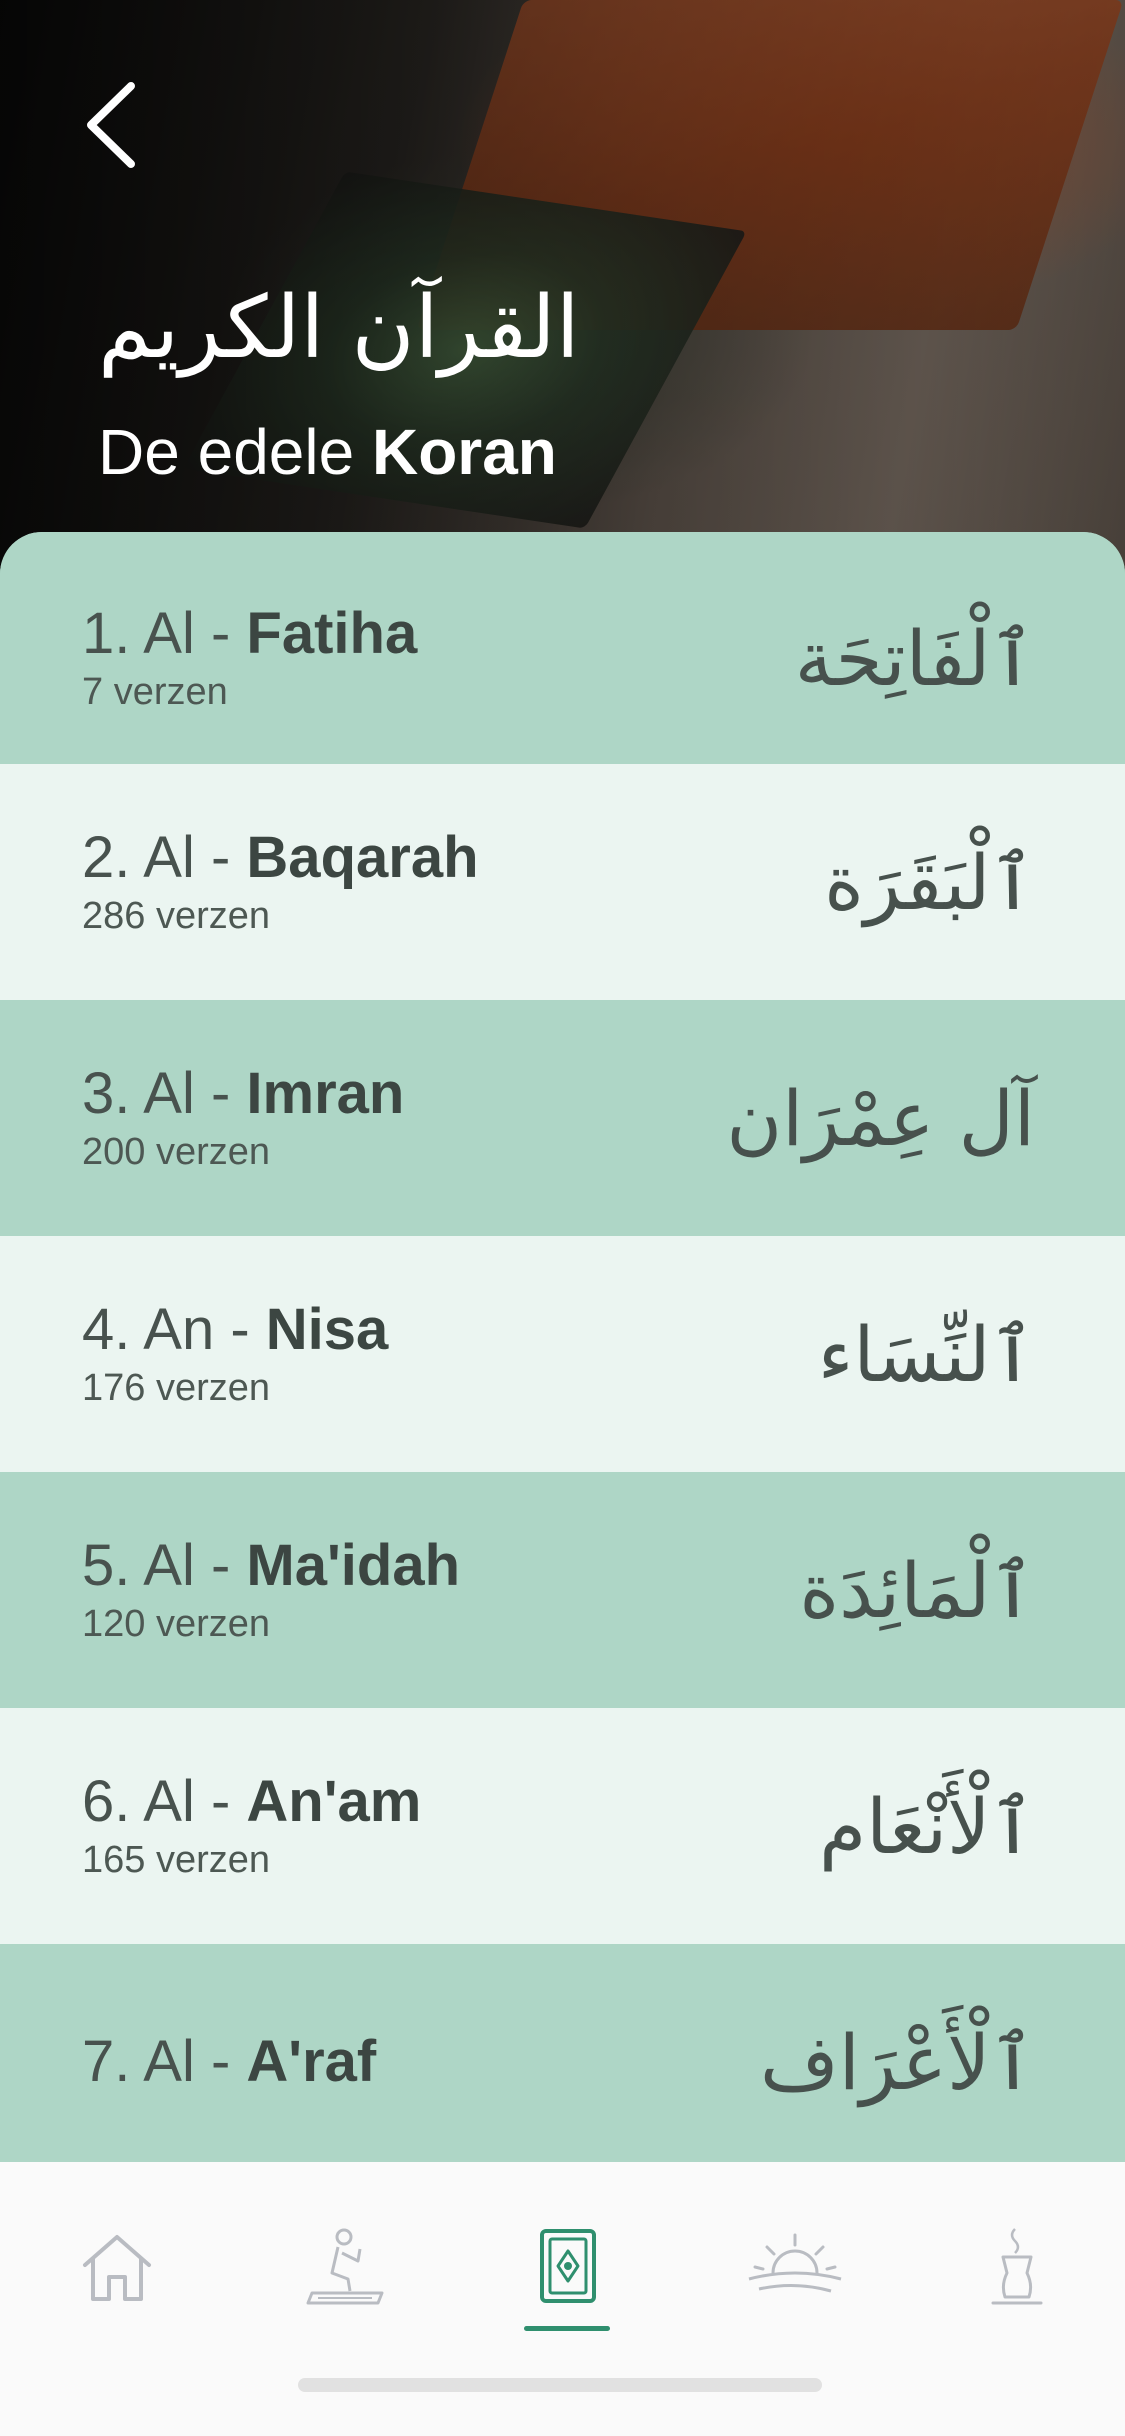  I want to click on surah-name: 1. Al - Fatiha, so click(250, 633).